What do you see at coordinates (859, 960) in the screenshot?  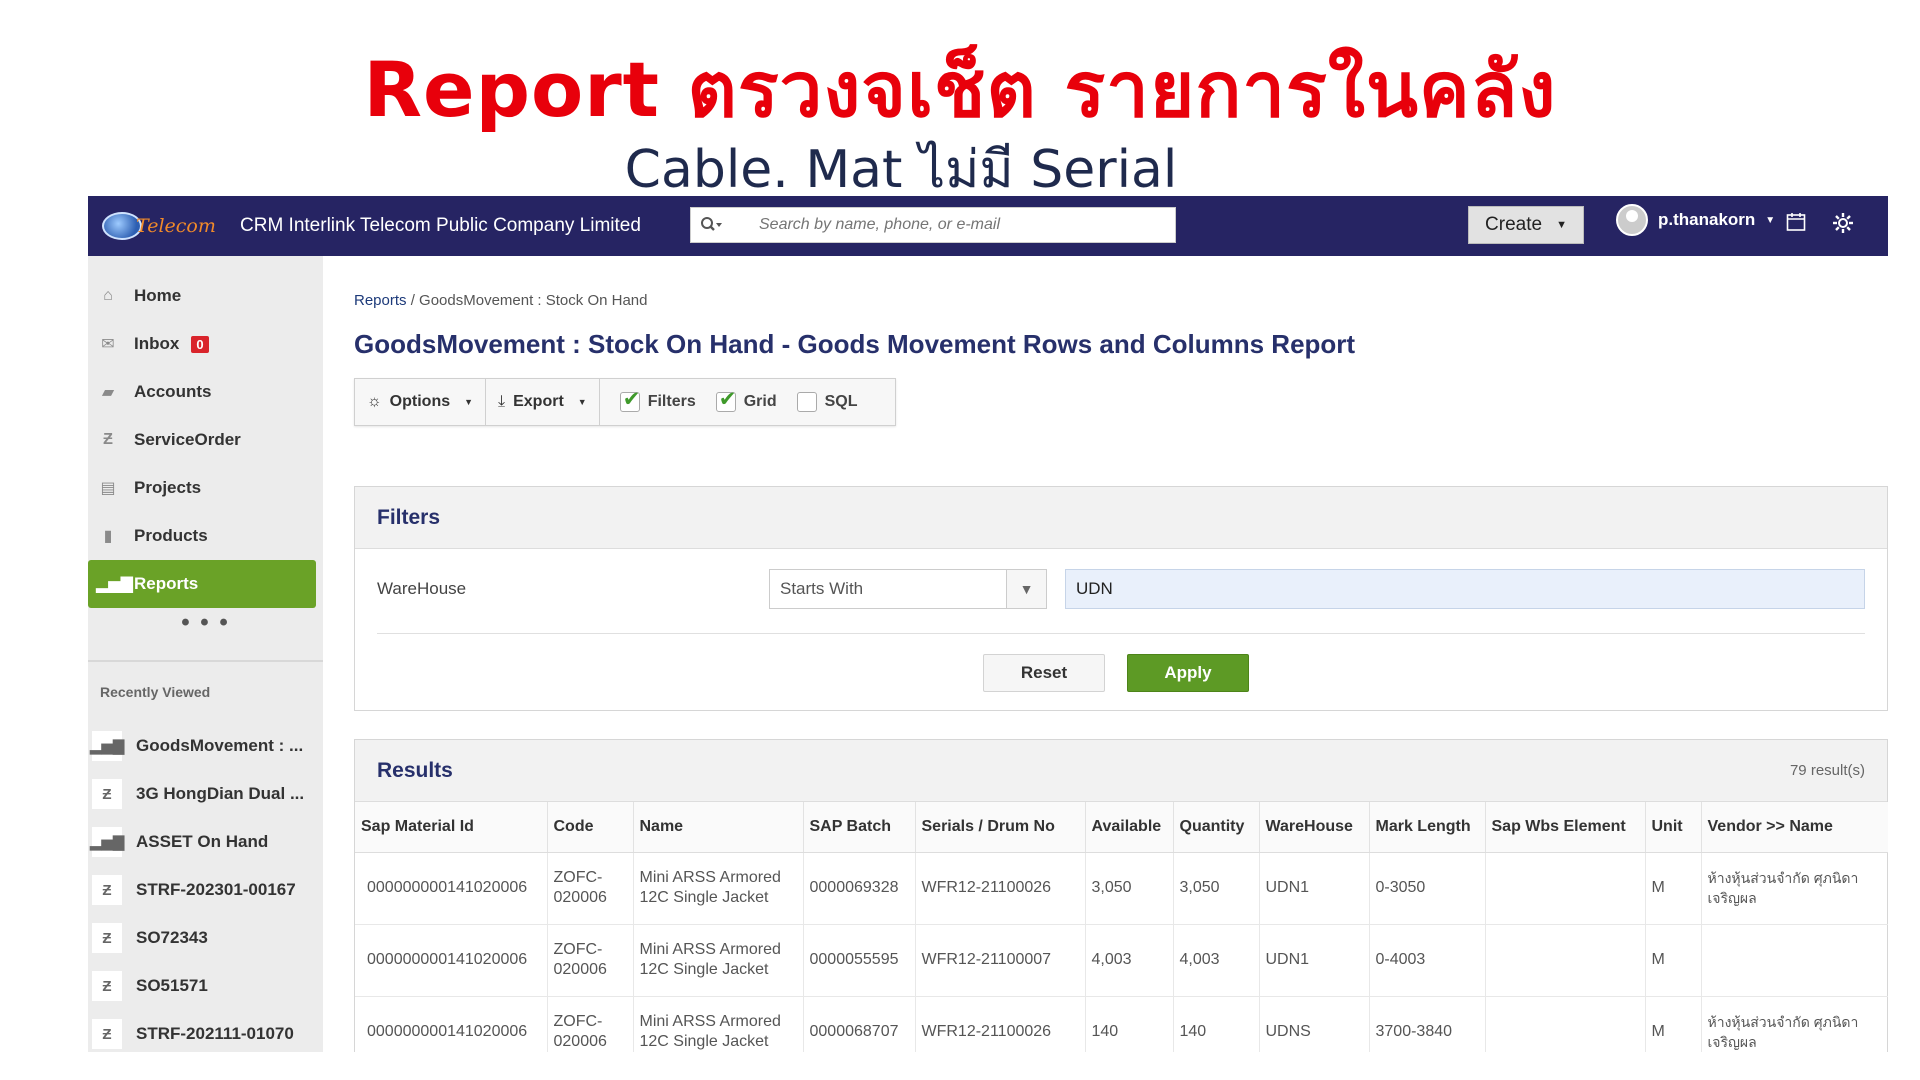 I see `table-cell: 0000055595` at bounding box center [859, 960].